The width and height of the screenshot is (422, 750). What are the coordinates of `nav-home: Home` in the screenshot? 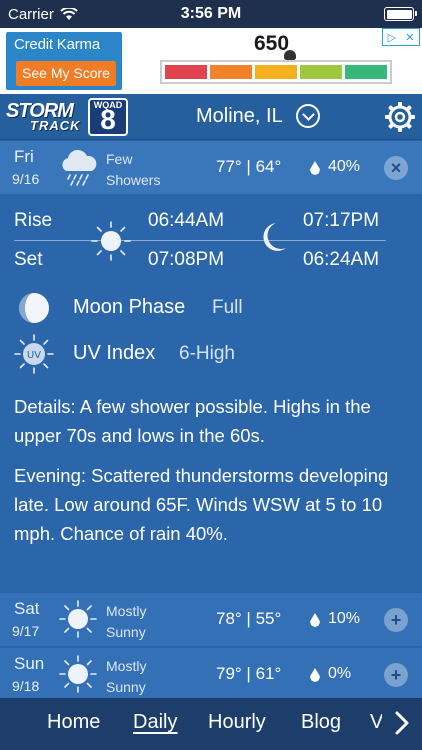 It's located at (73, 722).